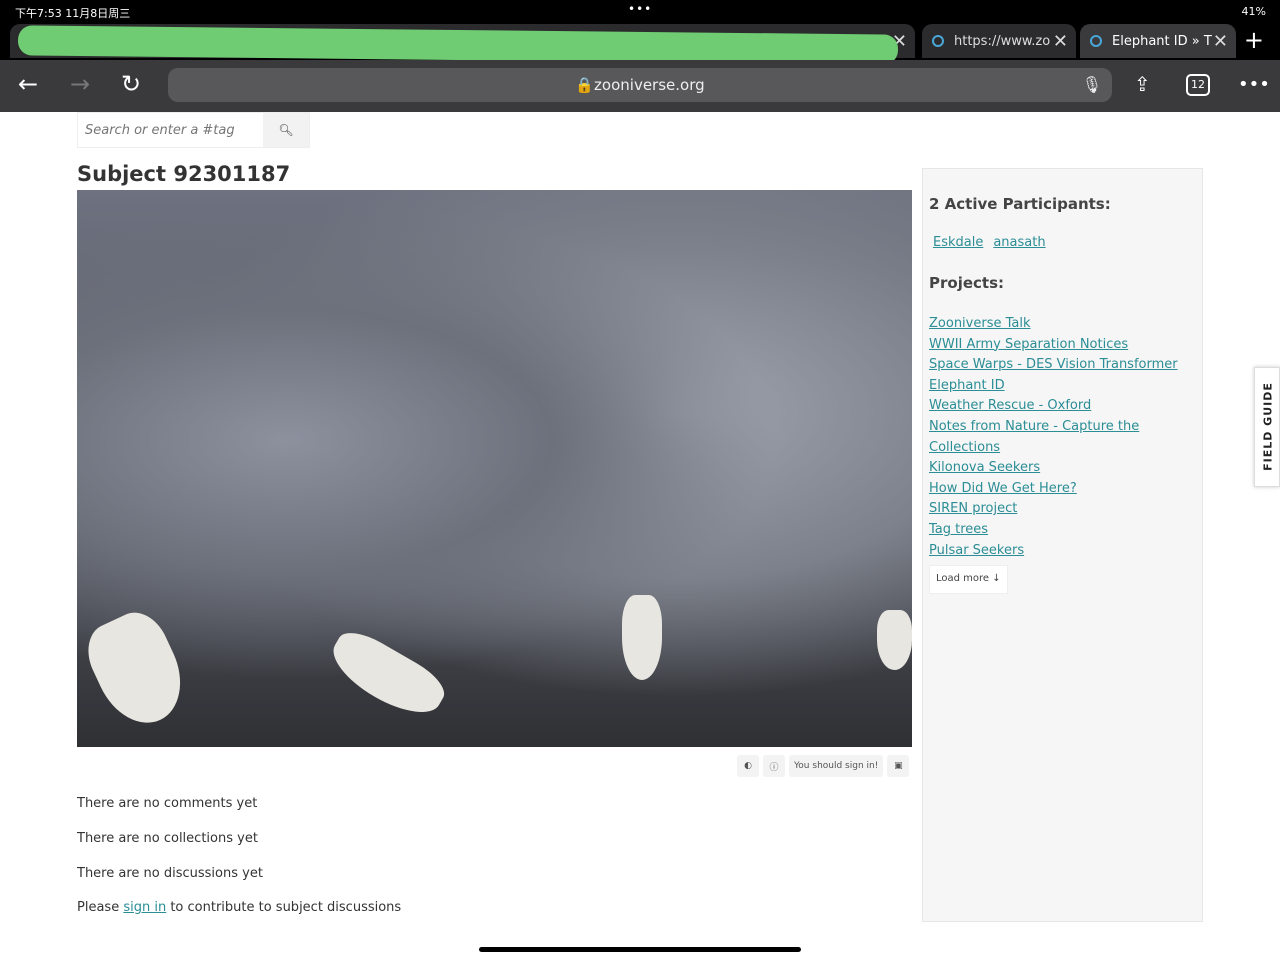 The image size is (1280, 960). I want to click on field-guide-tab: FIELD GUIDE, so click(1267, 427).